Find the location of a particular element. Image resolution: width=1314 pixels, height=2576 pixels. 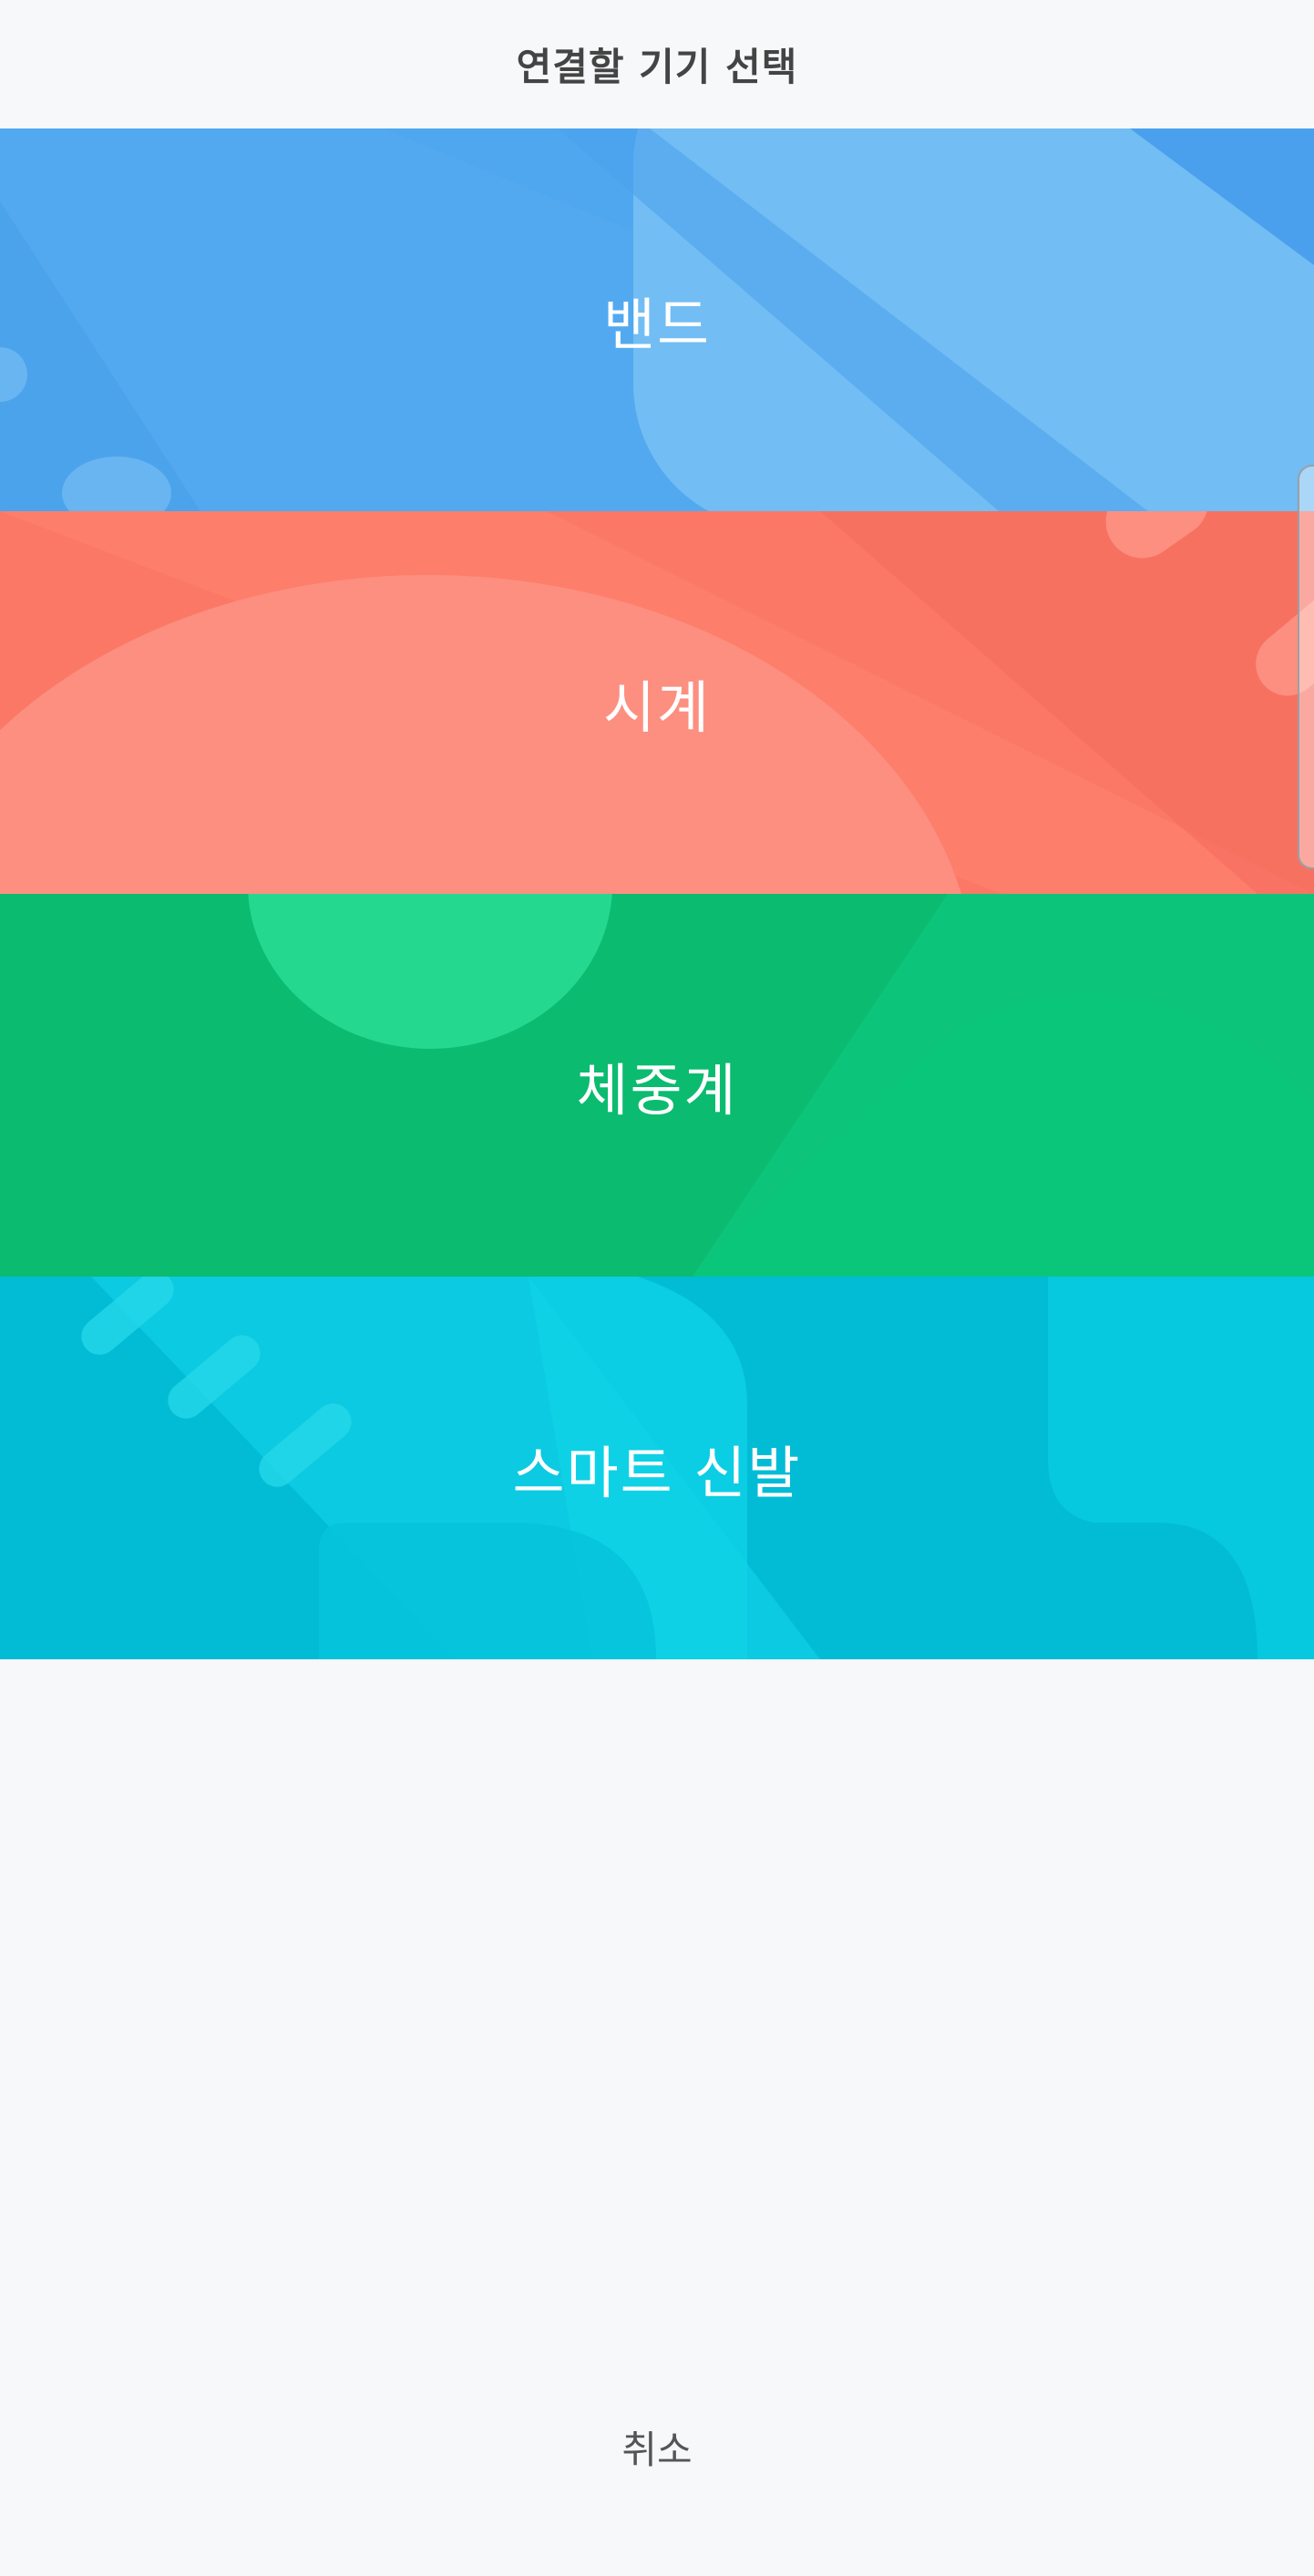

cancel-button: 취소 is located at coordinates (657, 2446).